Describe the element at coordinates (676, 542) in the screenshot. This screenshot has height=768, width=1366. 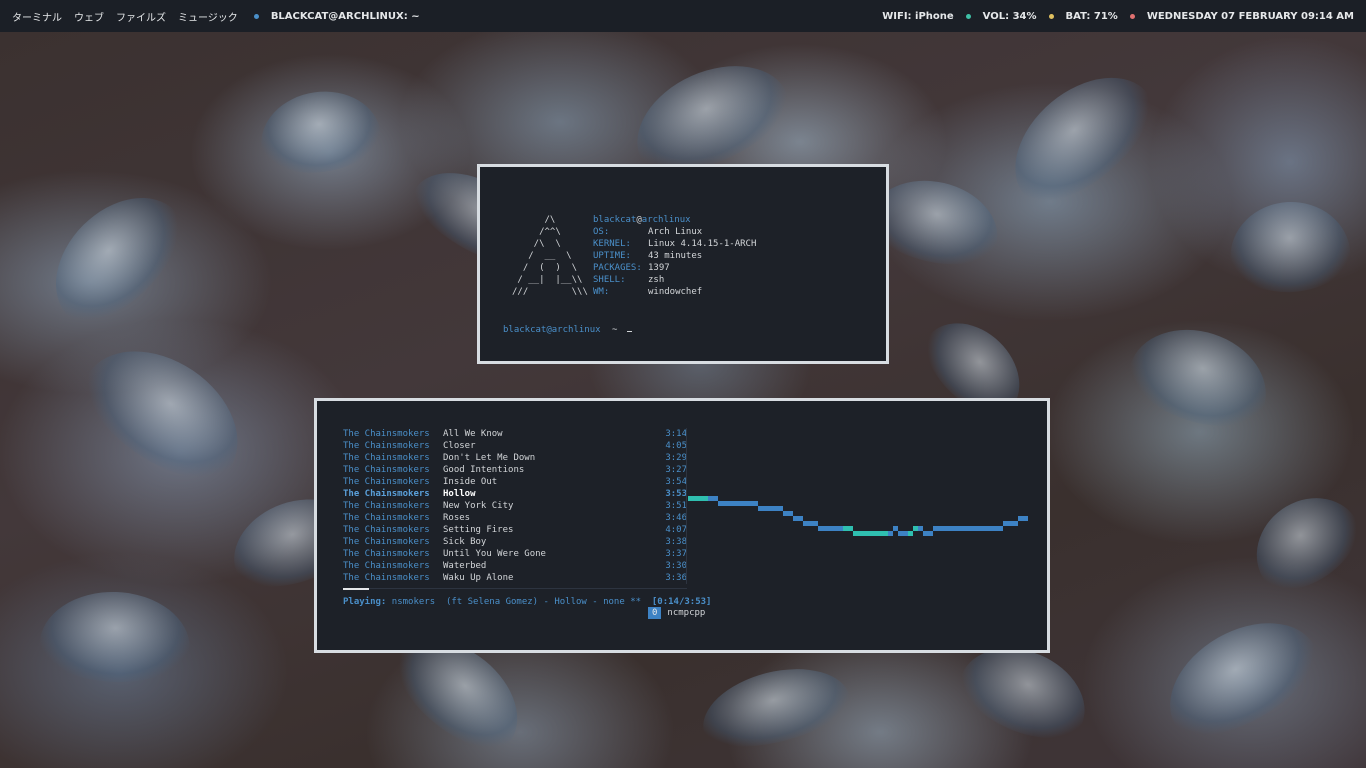
I see `track-duration: 3:38` at that location.